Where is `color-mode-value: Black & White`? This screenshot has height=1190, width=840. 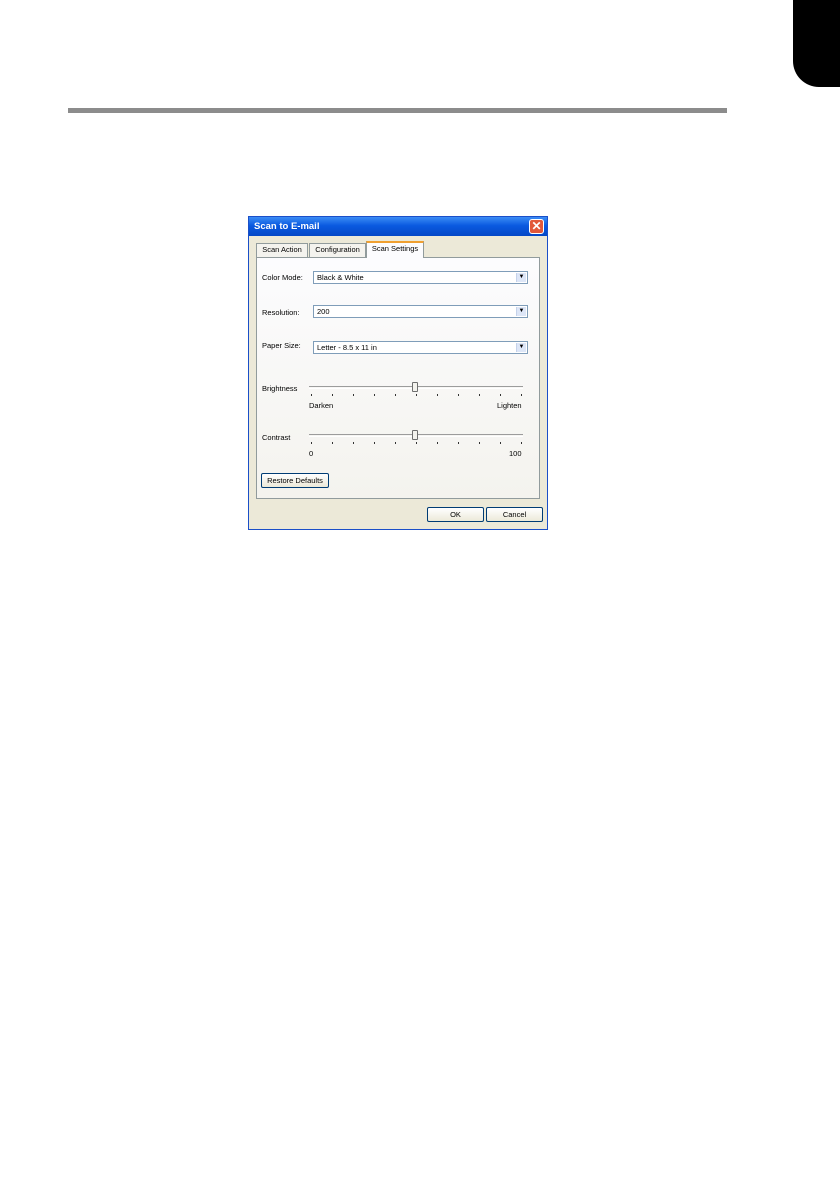
color-mode-value: Black & White is located at coordinates (340, 277).